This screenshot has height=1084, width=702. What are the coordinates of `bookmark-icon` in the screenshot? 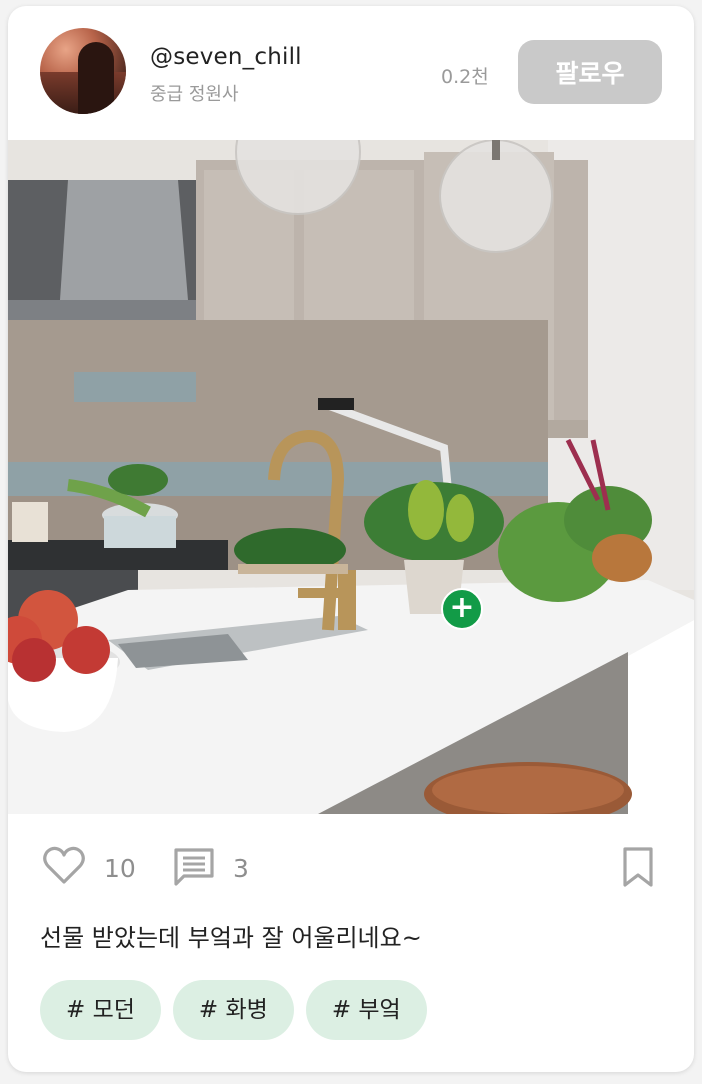 It's located at (638, 867).